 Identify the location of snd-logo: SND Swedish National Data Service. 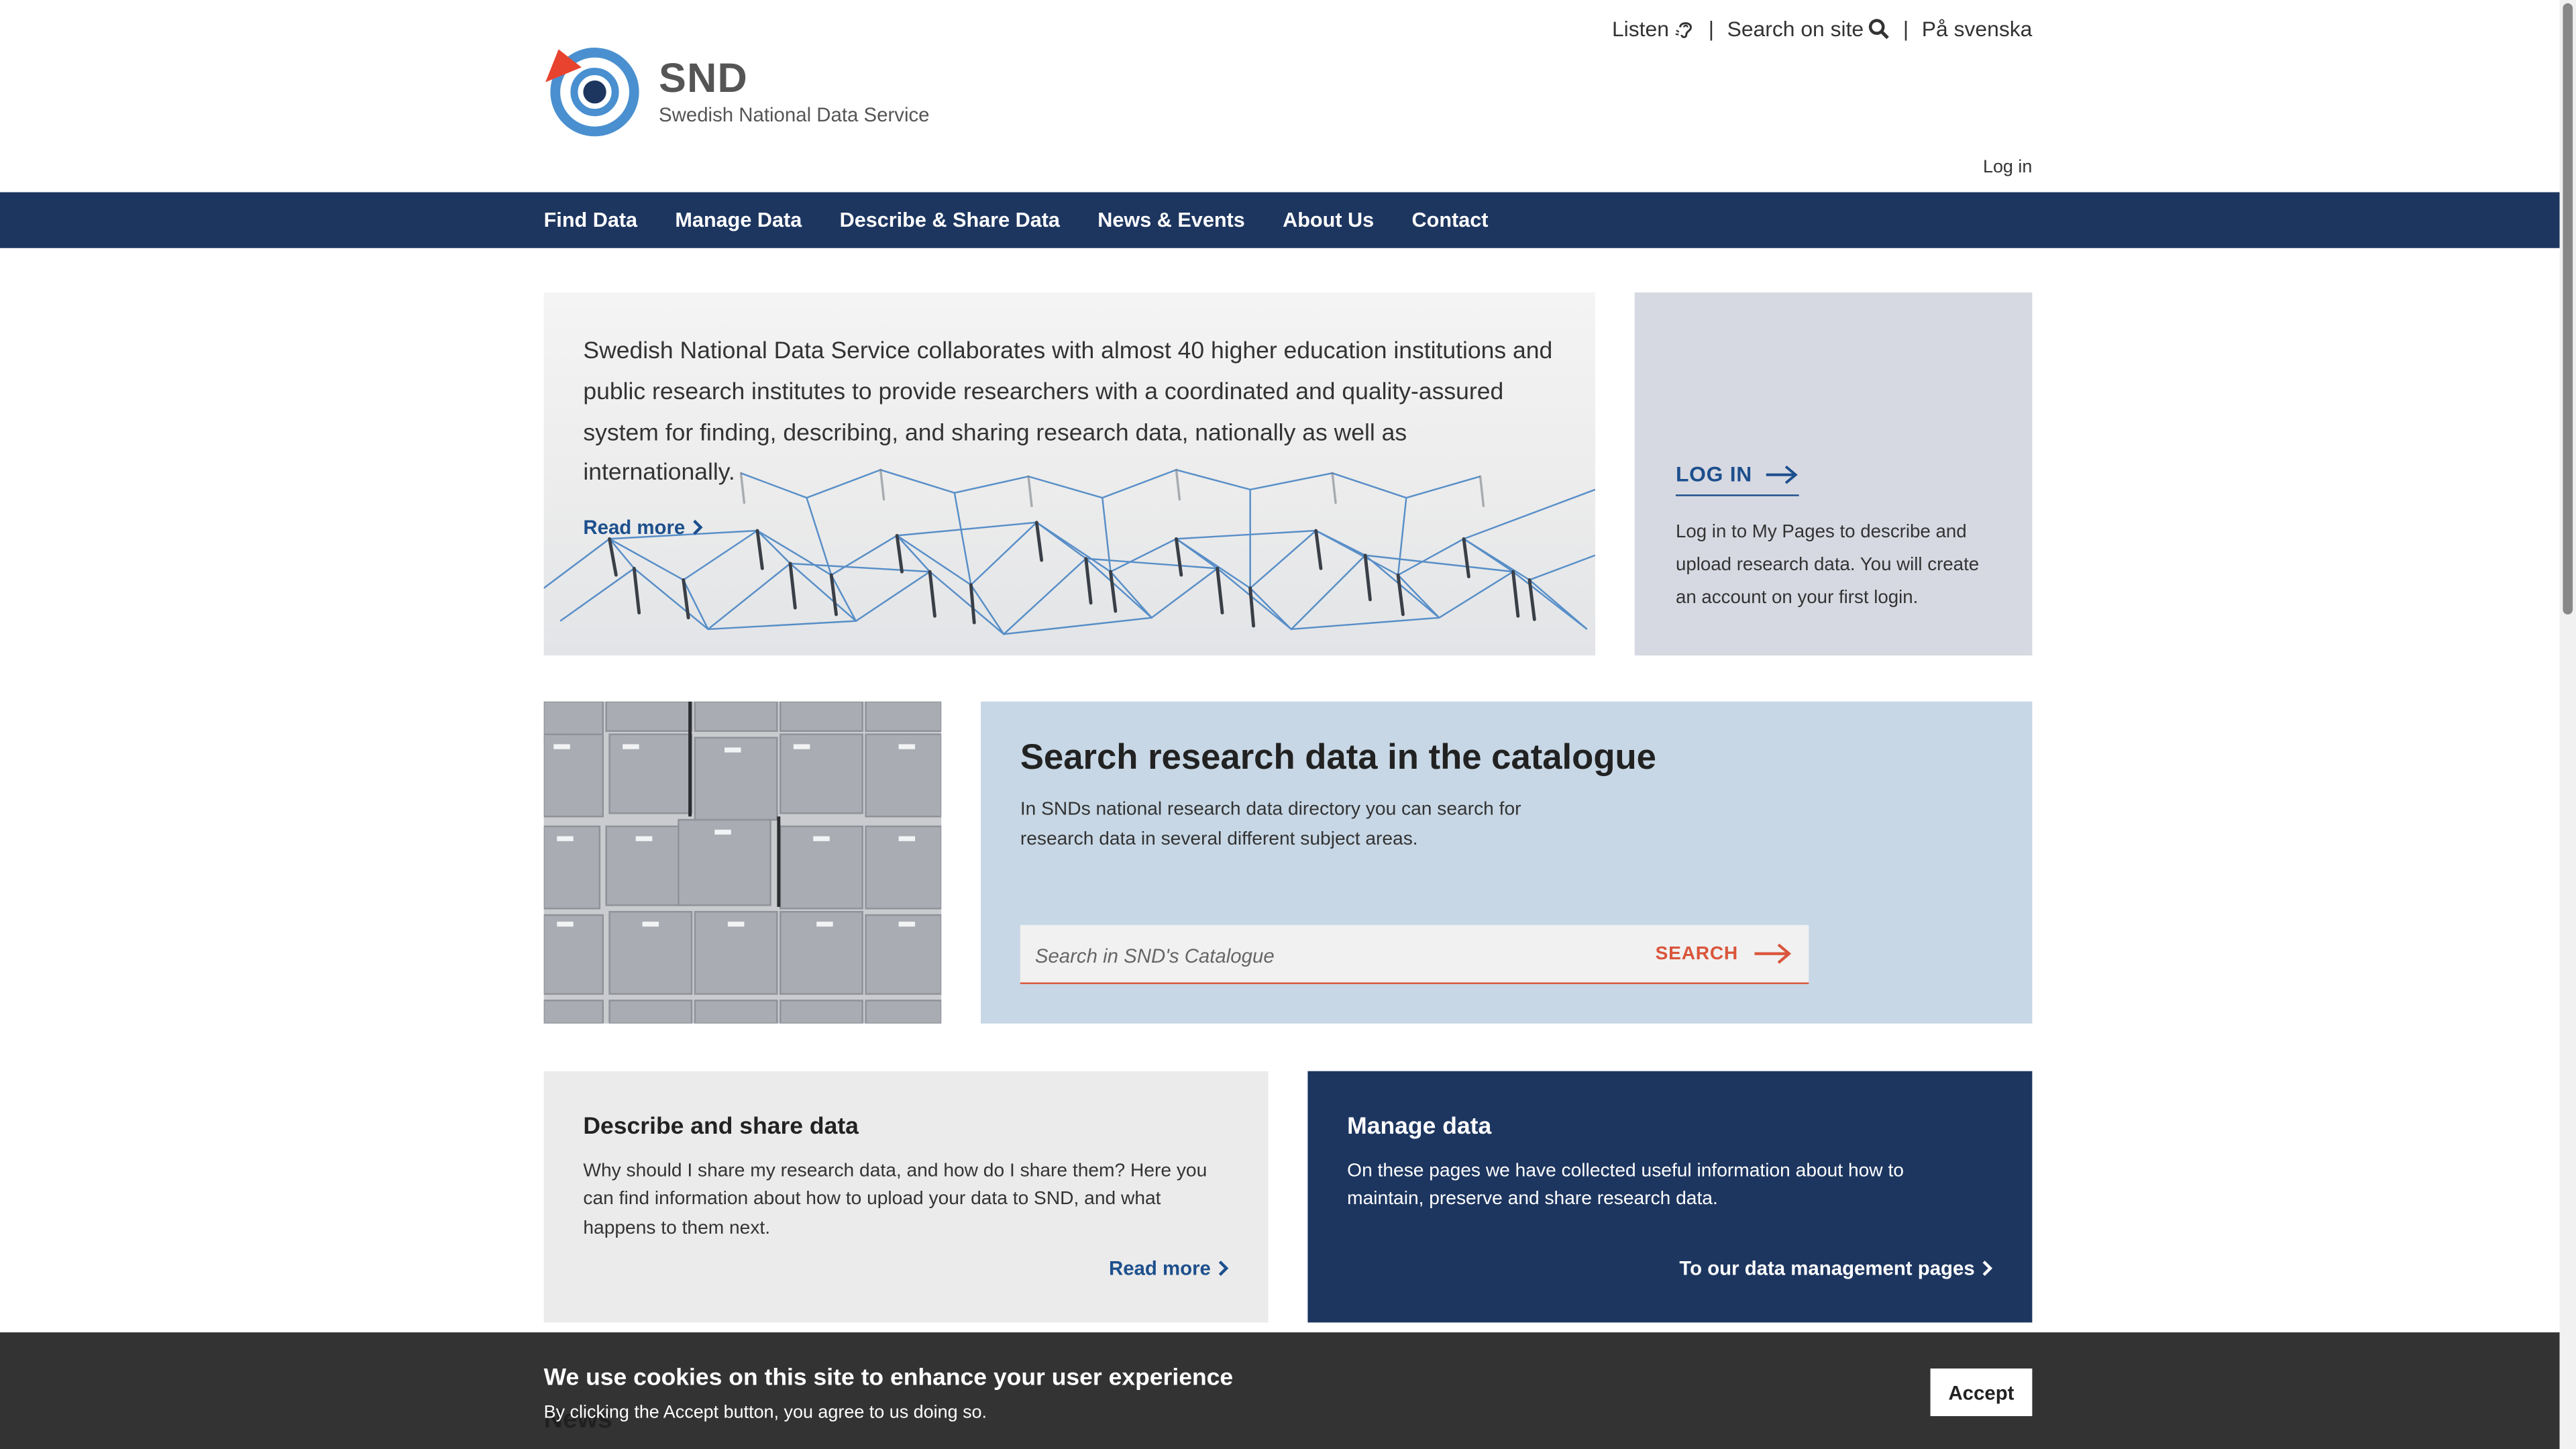
(737, 92).